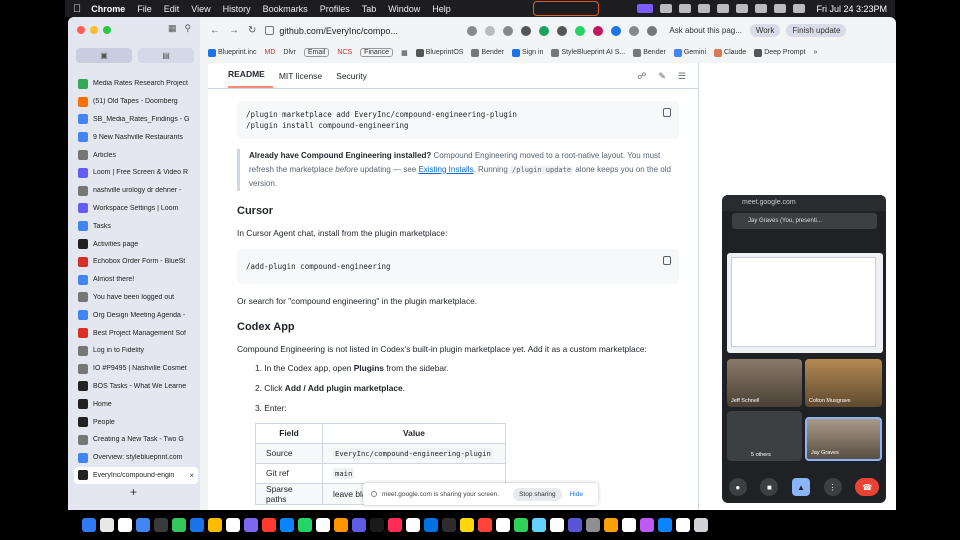 This screenshot has height=540, width=960. I want to click on sidebar-tab: People, so click(136, 422).